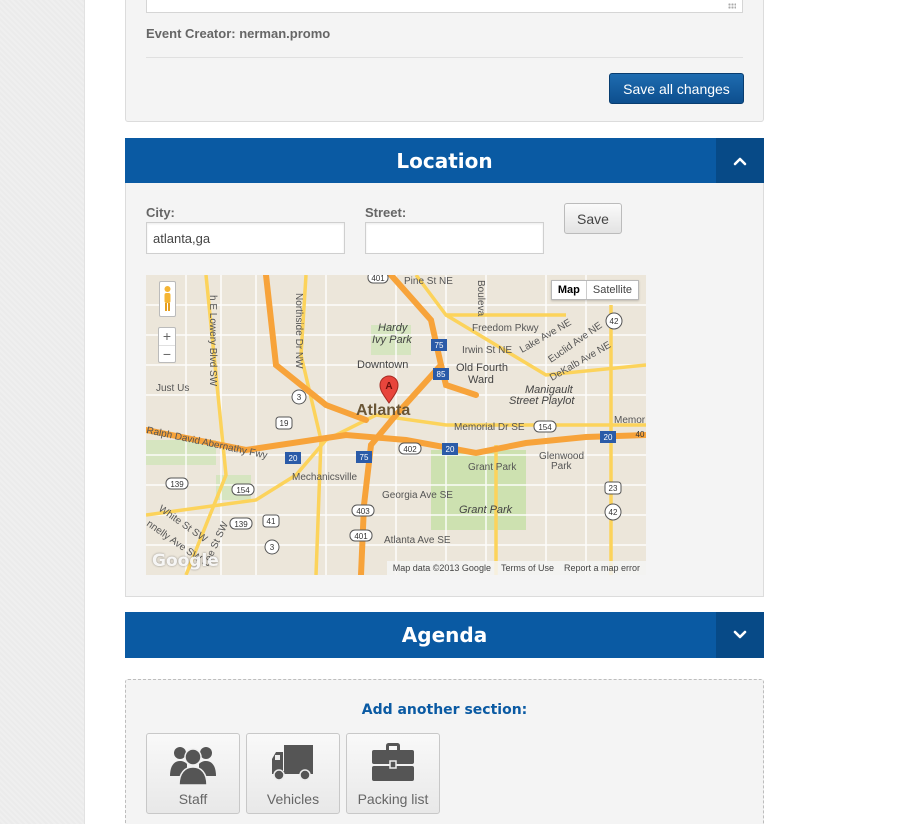 The width and height of the screenshot is (919, 824). Describe the element at coordinates (393, 328) in the screenshot. I see `map-label: Hardy` at that location.